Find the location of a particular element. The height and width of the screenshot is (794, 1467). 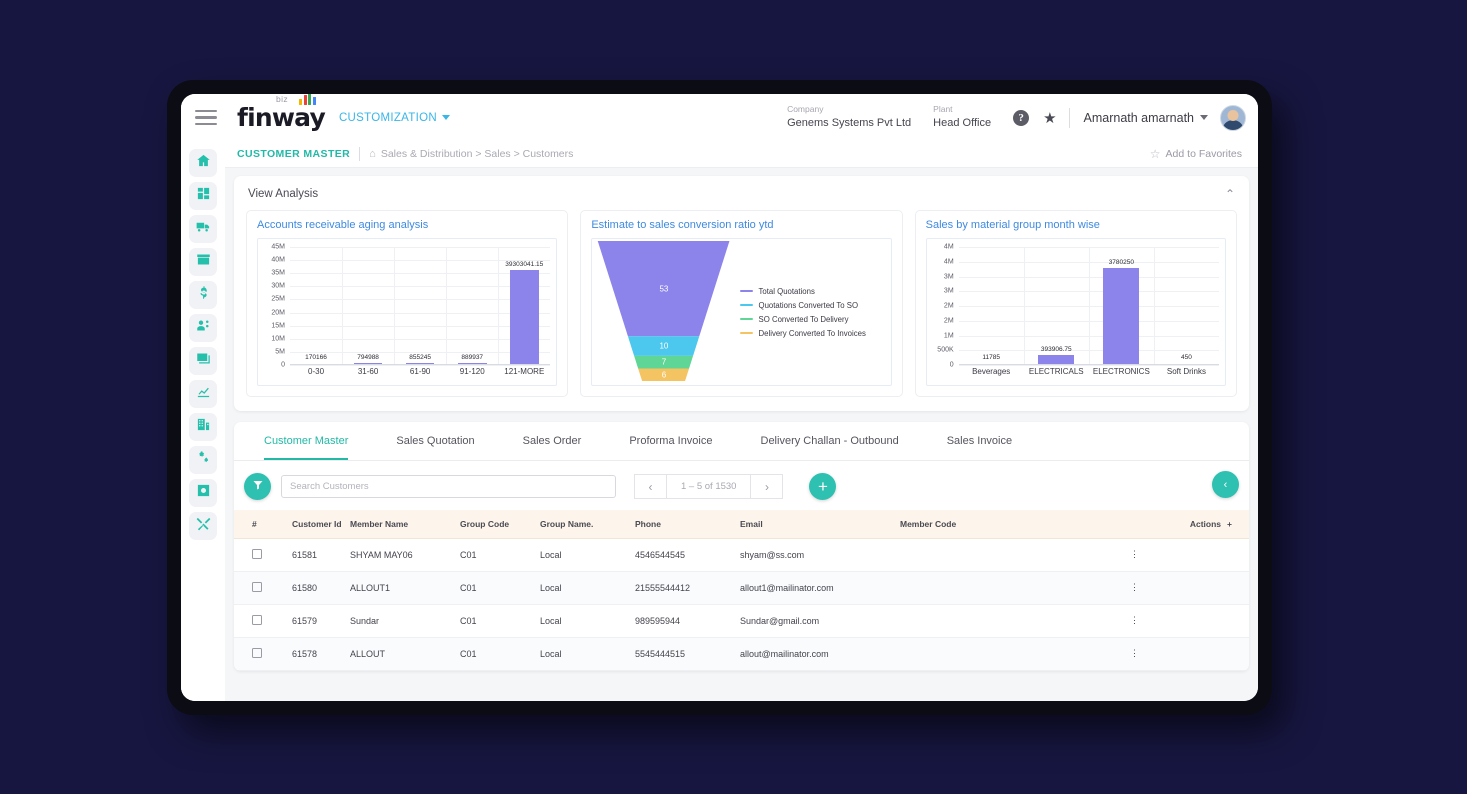

sidebar-item-tools is located at coordinates (203, 526).